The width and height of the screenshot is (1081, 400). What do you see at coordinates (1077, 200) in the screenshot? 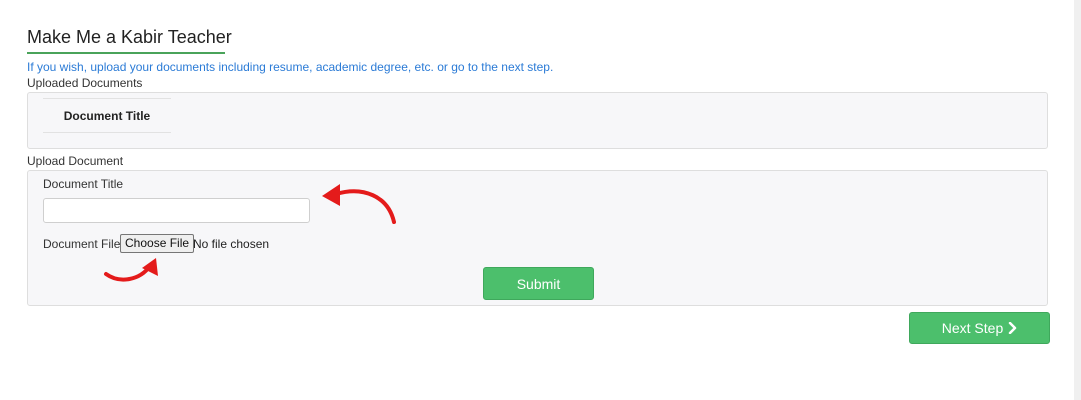
I see `scrollbar` at bounding box center [1077, 200].